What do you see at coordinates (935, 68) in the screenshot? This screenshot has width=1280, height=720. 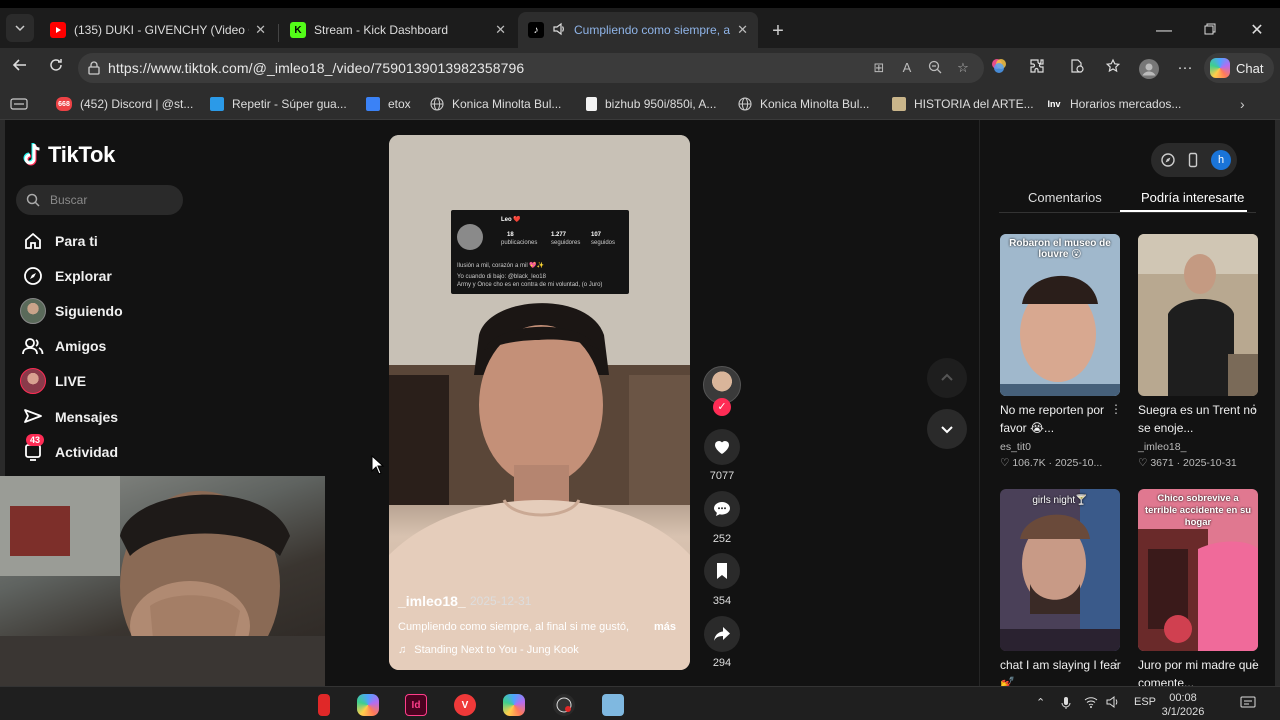 I see `zoom-icon` at bounding box center [935, 68].